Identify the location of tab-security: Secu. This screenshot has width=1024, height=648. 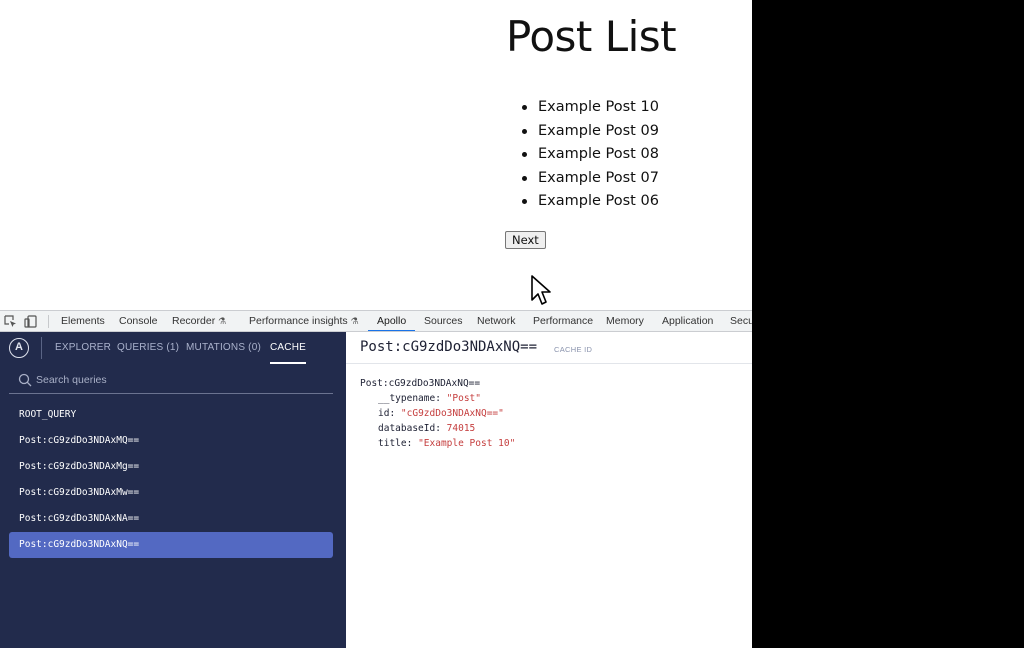
(741, 321).